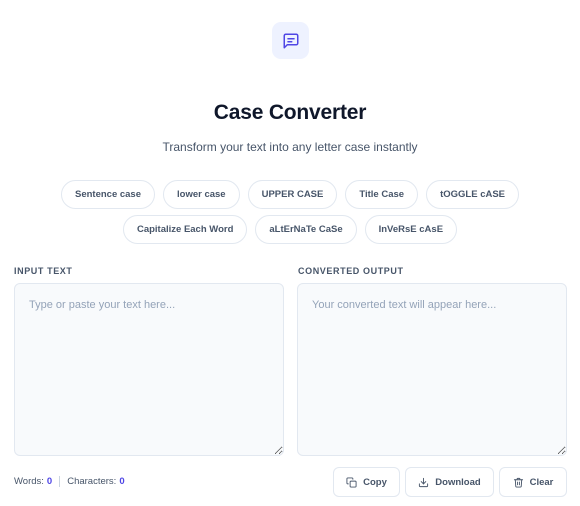  Describe the element at coordinates (185, 229) in the screenshot. I see `capitalize-each-word-button: Capitalize Each Word` at that location.